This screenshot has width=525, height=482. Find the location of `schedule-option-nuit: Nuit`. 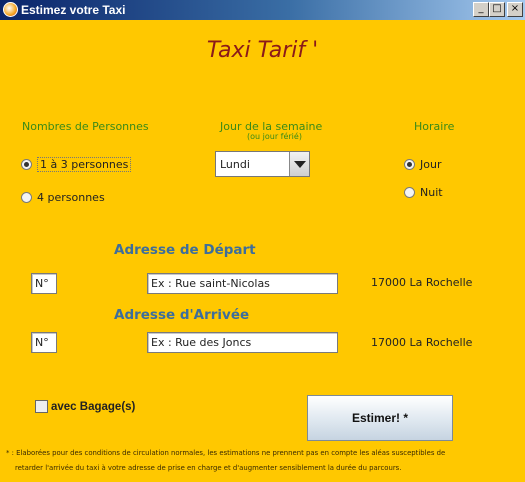

schedule-option-nuit: Nuit is located at coordinates (423, 192).